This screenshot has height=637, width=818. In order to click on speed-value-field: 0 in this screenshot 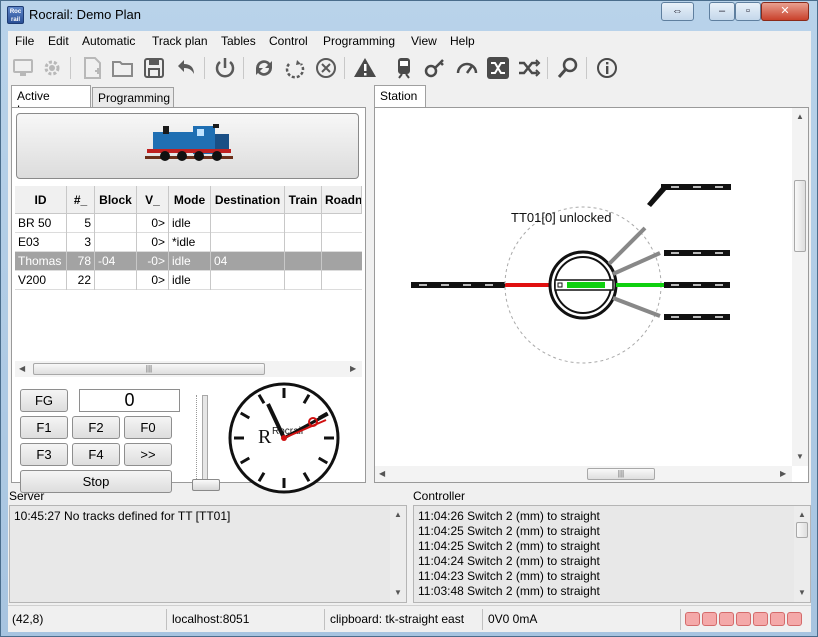, I will do `click(129, 400)`.